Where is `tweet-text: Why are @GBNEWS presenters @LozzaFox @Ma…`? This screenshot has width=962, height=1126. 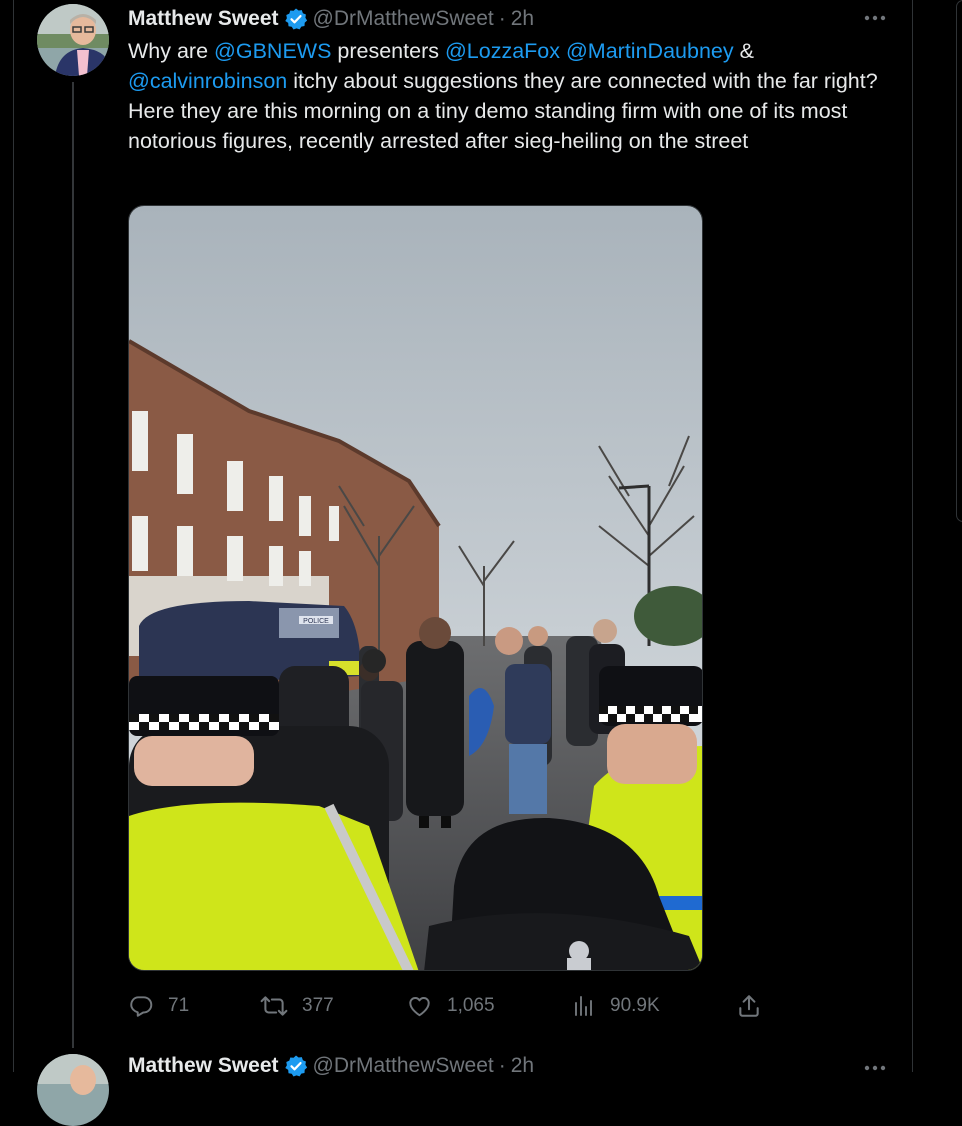
tweet-text: Why are @GBNEWS presenters @LozzaFox @Ma… is located at coordinates (513, 96).